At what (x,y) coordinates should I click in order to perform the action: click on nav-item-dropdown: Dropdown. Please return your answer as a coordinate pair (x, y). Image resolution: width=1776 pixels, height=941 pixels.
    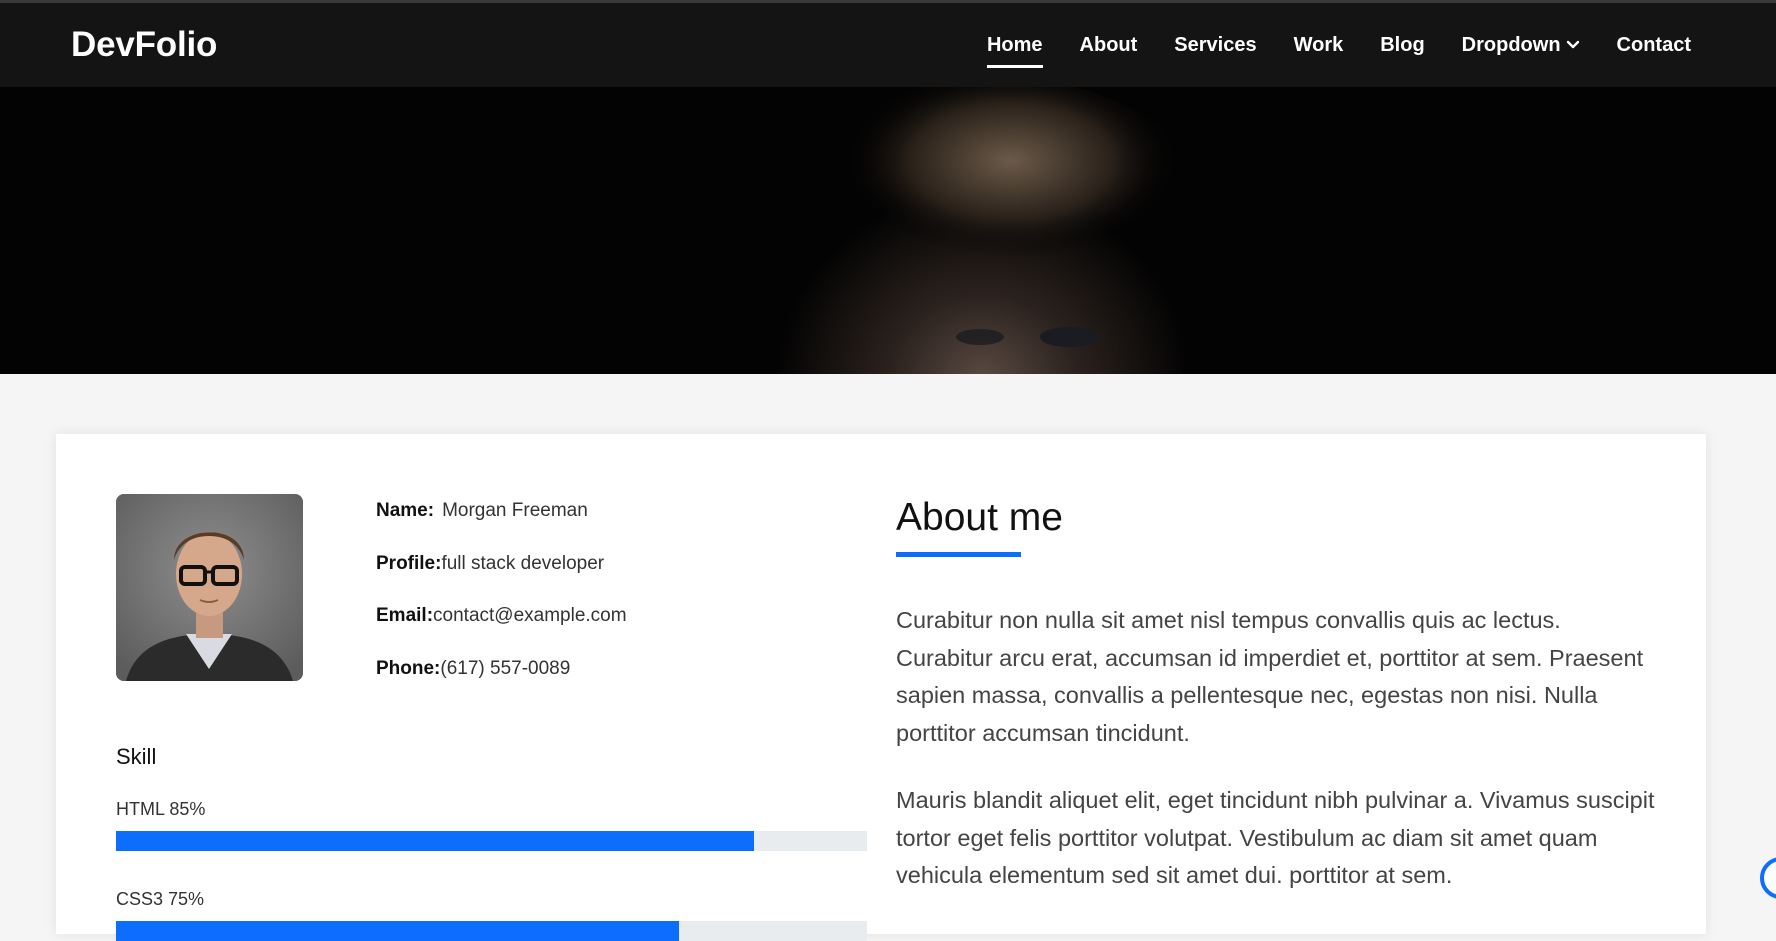
    Looking at the image, I should click on (1521, 45).